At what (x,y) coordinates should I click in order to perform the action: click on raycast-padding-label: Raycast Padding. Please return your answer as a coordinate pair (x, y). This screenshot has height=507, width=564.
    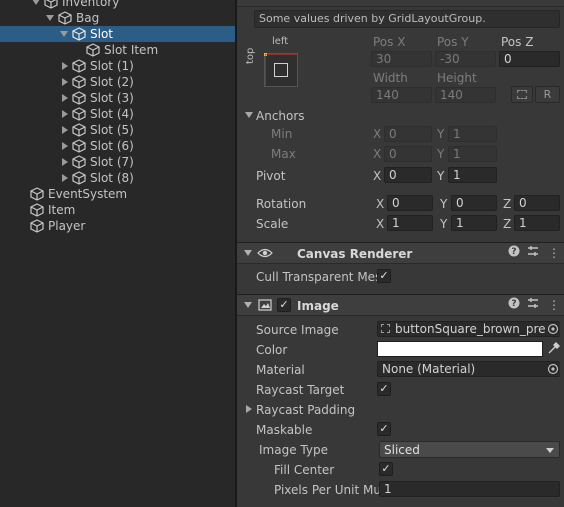
    Looking at the image, I should click on (305, 410).